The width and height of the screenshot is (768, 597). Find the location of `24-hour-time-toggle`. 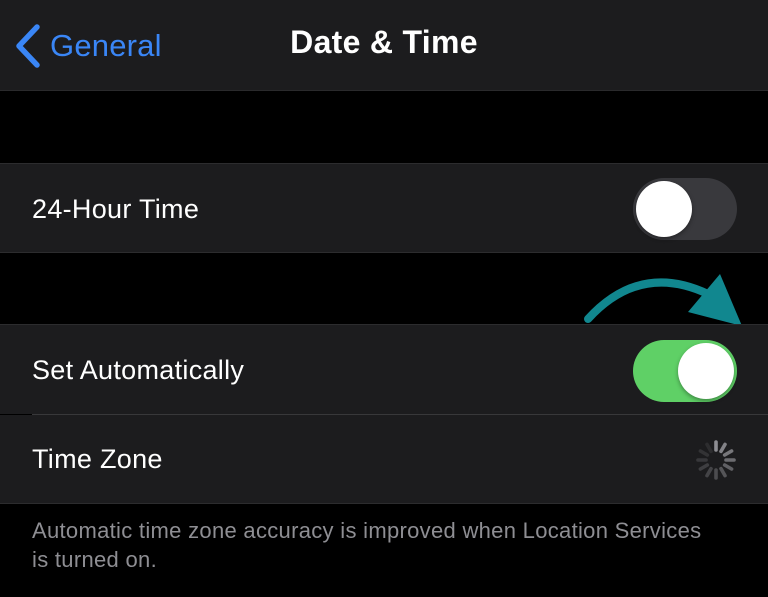

24-hour-time-toggle is located at coordinates (685, 209).